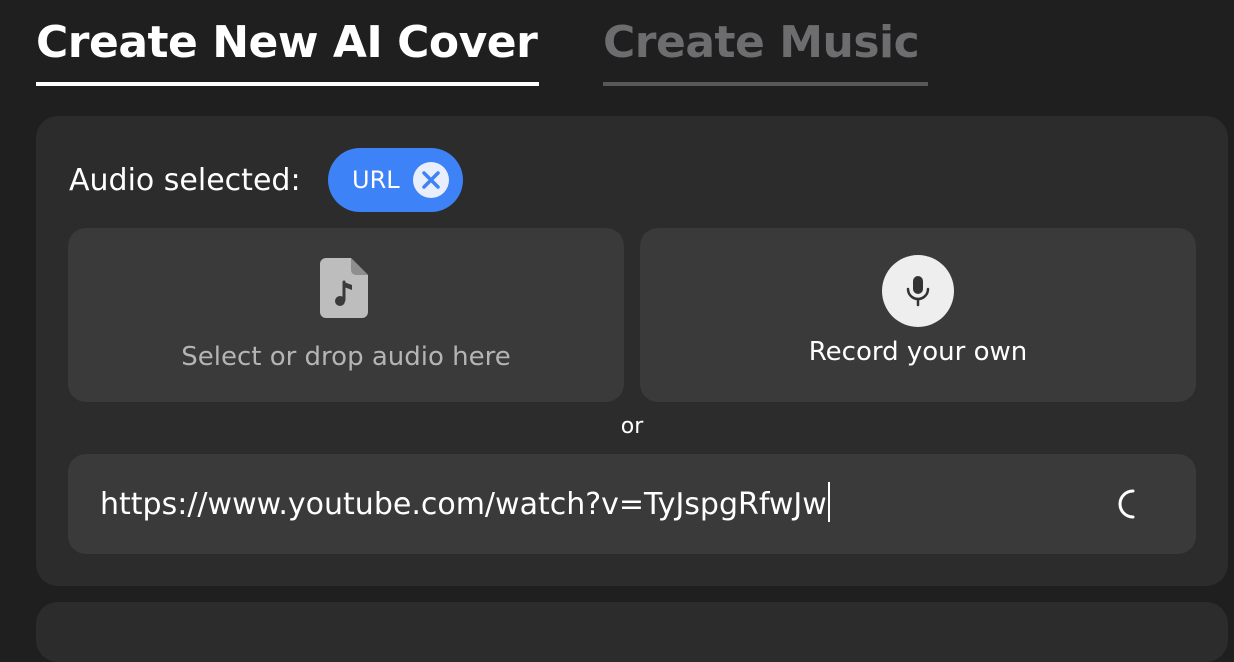  Describe the element at coordinates (632, 632) in the screenshot. I see `next-section-panel` at that location.